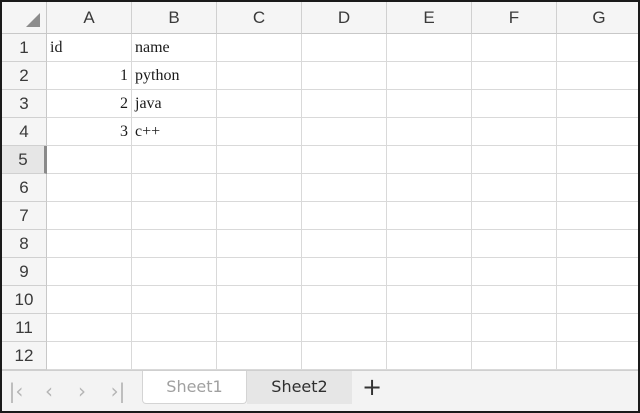  I want to click on cell-e3, so click(429, 104).